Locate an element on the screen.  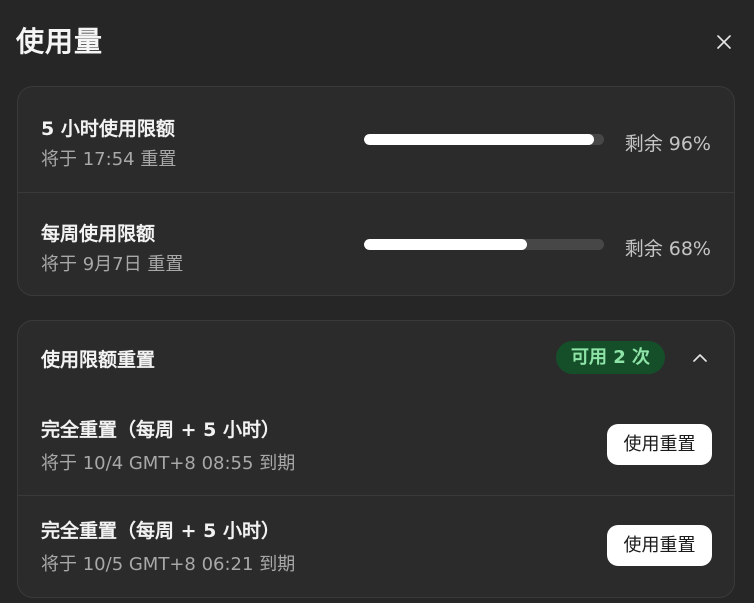
chevron-up-icon is located at coordinates (700, 357).